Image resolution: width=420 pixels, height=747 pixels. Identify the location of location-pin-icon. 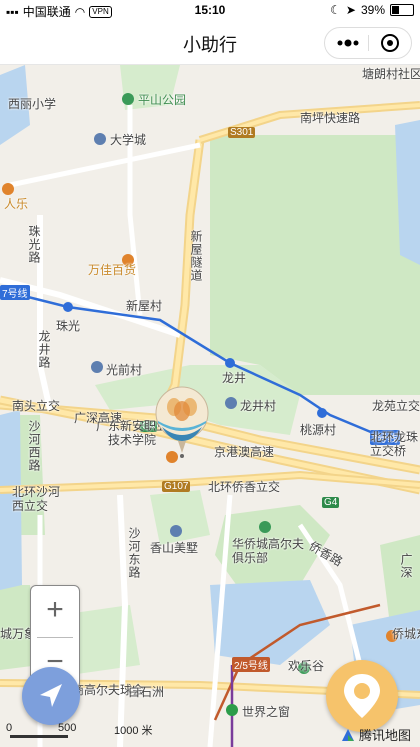
(362, 696).